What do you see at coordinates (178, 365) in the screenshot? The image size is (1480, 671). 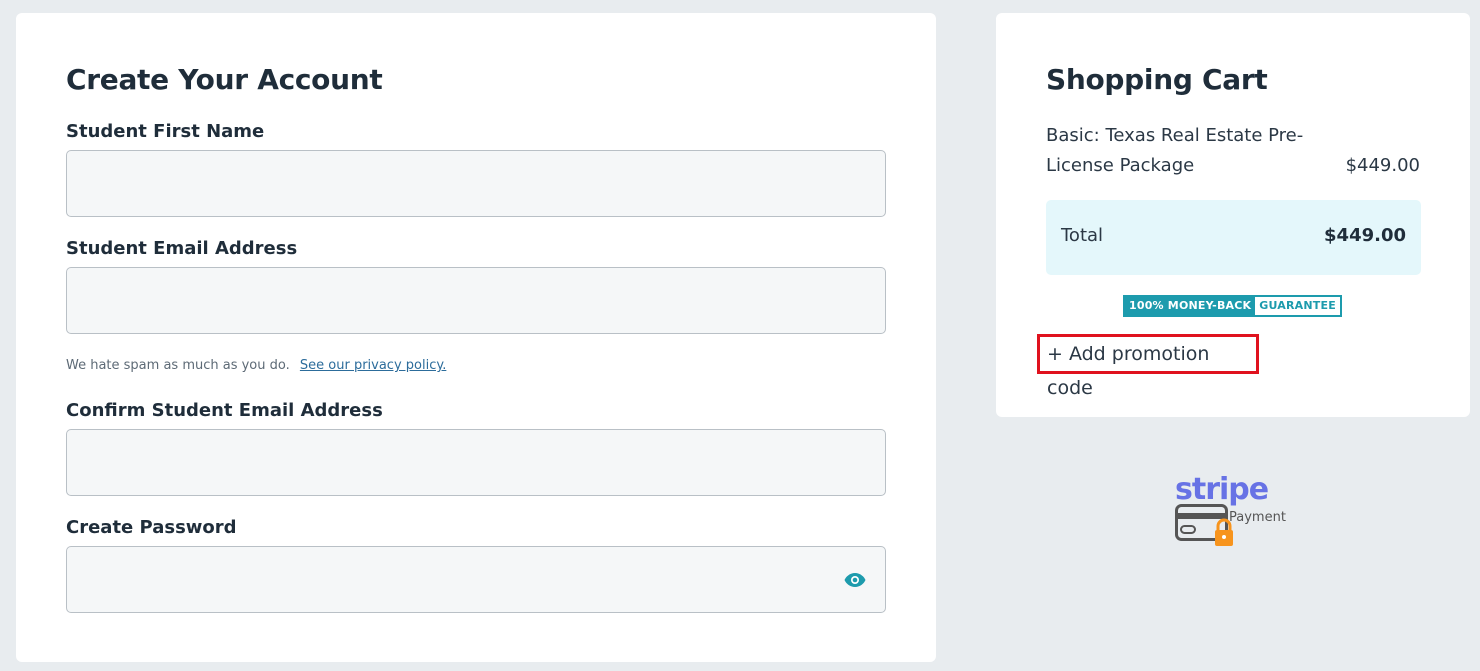 I see `spam-note: We hate spam as much as you do.` at bounding box center [178, 365].